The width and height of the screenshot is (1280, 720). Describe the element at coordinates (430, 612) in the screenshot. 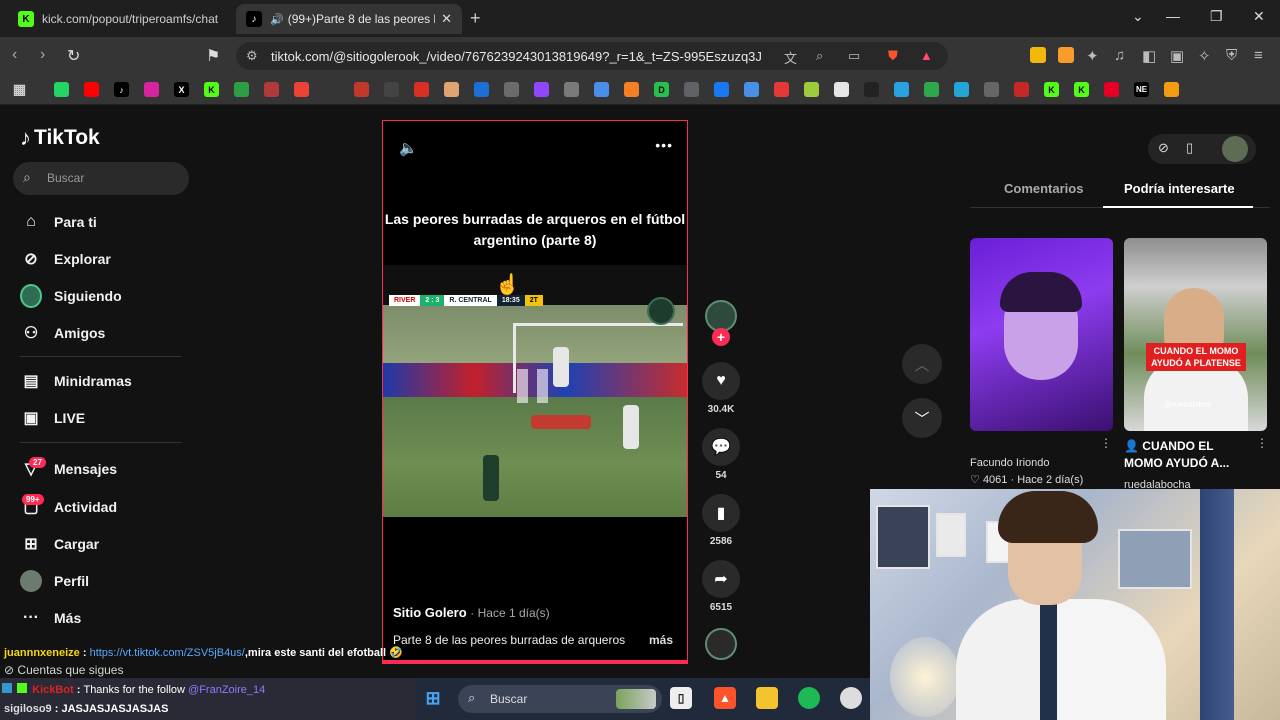

I see `author-name: Sitio Golero` at that location.